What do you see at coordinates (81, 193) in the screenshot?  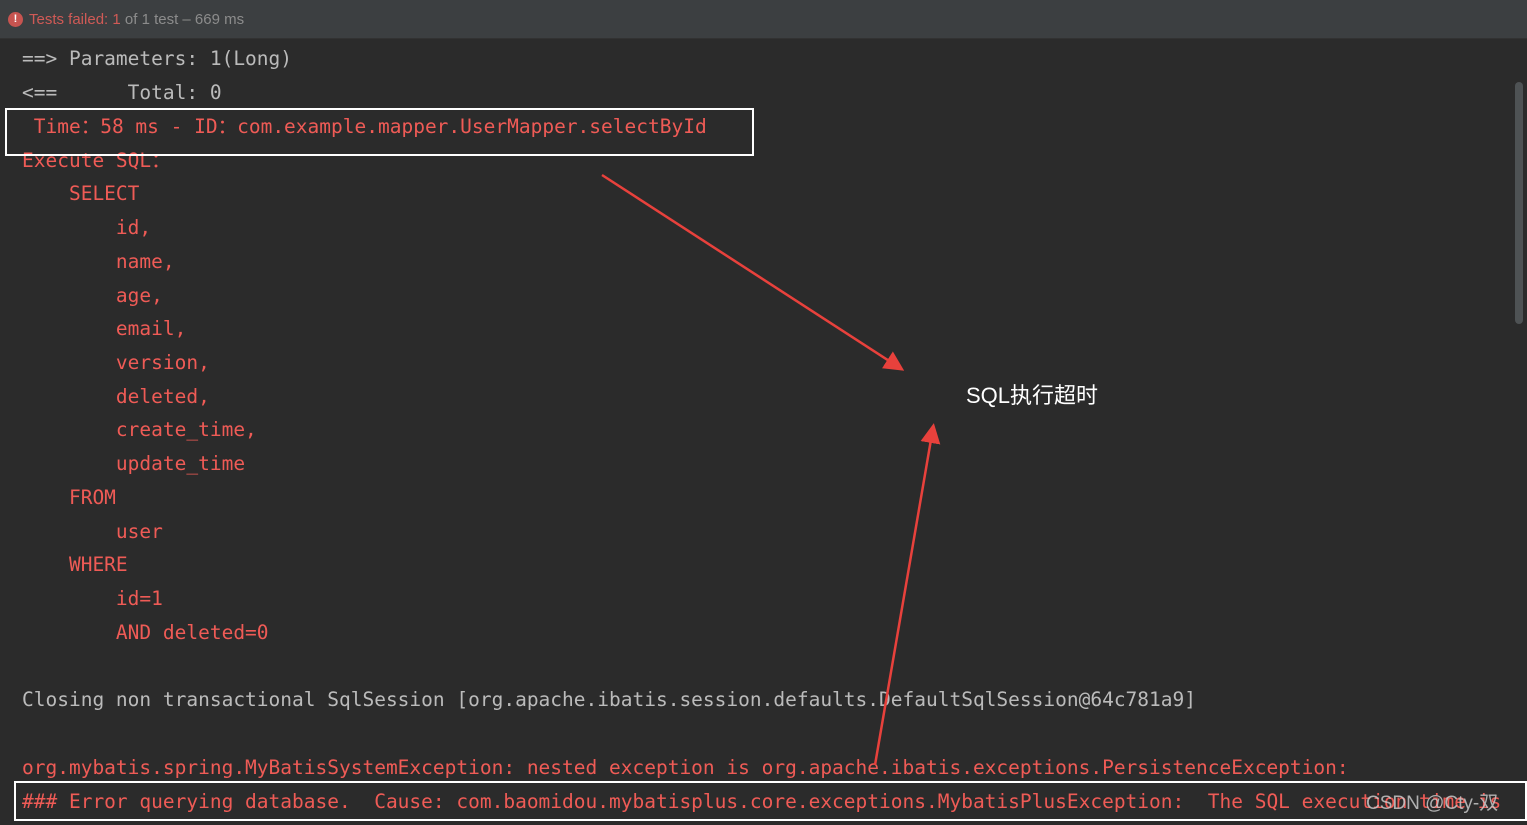 I see `console-line: SELECT` at bounding box center [81, 193].